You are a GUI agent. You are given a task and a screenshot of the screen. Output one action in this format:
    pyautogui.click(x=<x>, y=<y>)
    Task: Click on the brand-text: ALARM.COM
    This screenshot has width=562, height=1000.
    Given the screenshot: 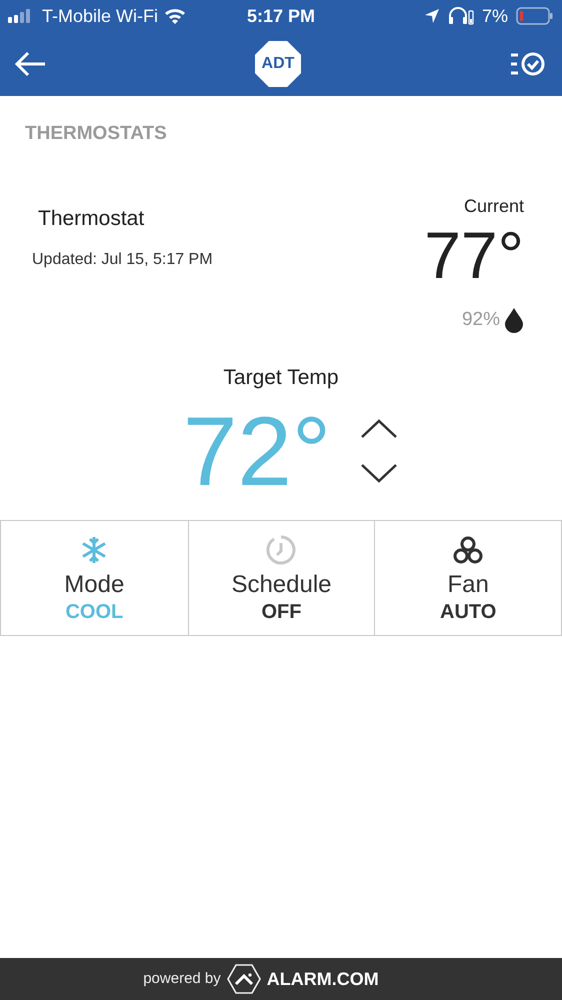 What is the action you would take?
    pyautogui.click(x=322, y=979)
    